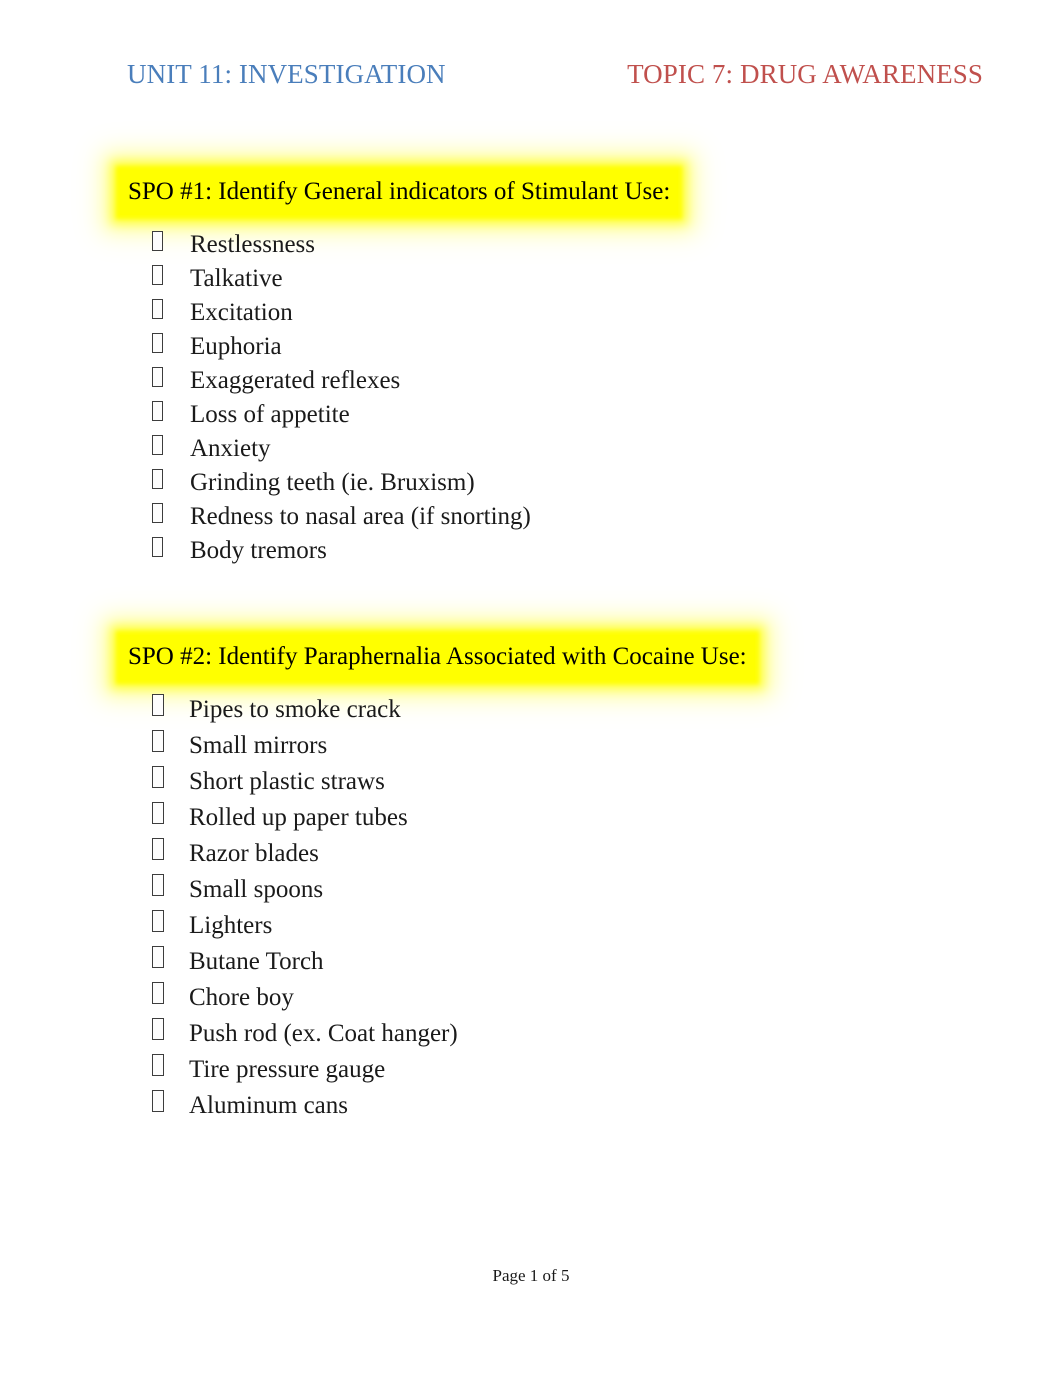  I want to click on list-item-label: Talkative, so click(236, 278).